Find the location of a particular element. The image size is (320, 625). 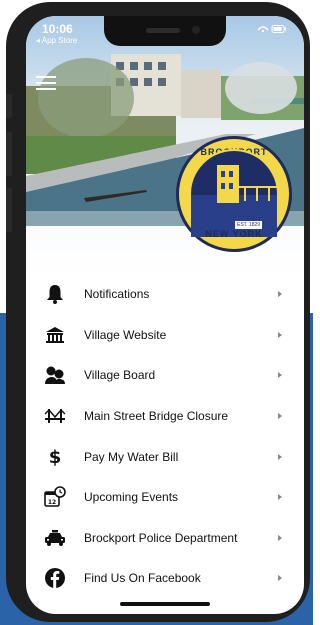

menu-item-brockport-police-department: Brockport Police Department is located at coordinates (165, 538).